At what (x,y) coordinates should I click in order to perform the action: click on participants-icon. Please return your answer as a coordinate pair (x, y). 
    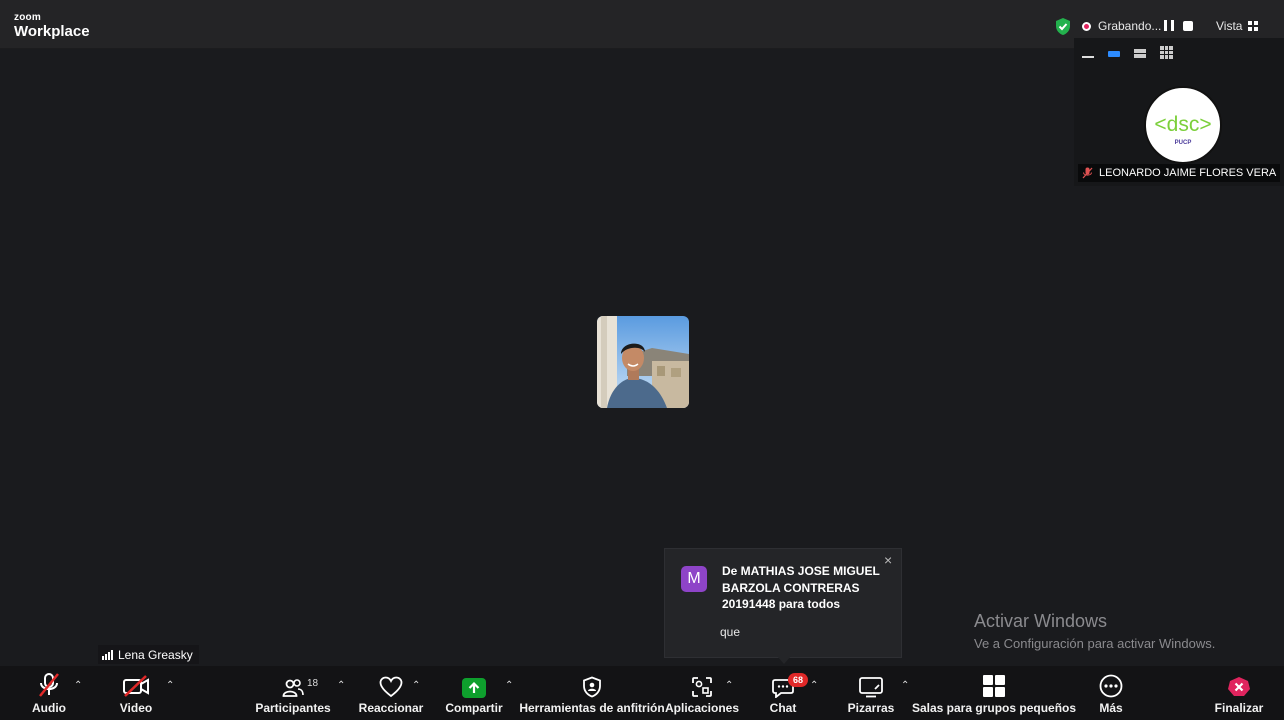
    Looking at the image, I should click on (293, 688).